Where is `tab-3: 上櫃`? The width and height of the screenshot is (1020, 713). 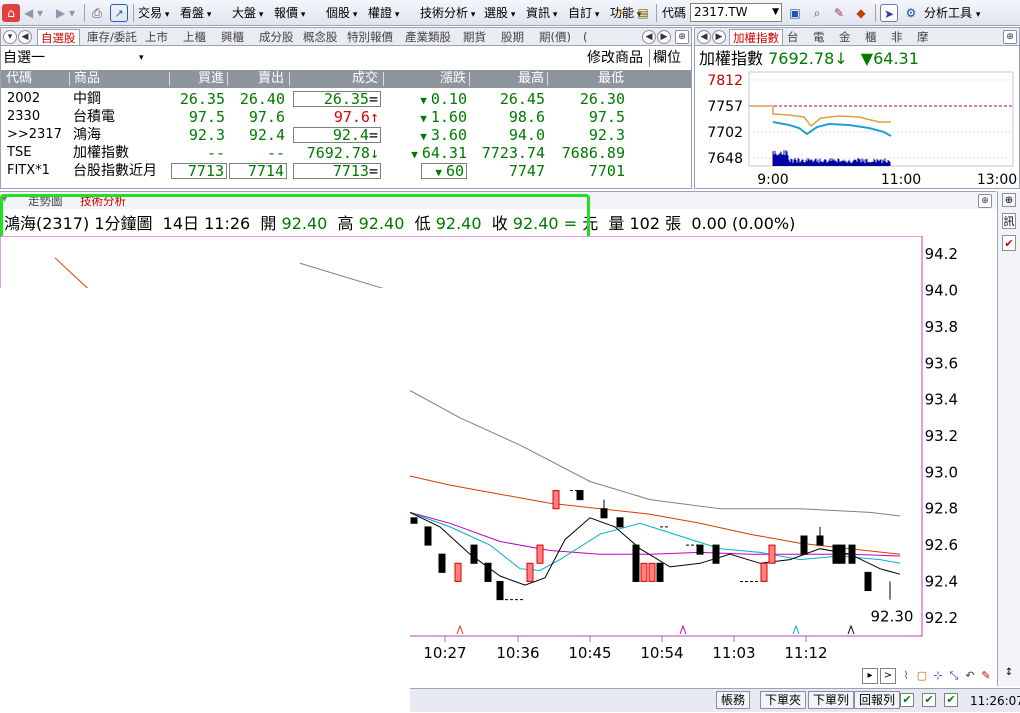
tab-3: 上櫃 is located at coordinates (194, 37).